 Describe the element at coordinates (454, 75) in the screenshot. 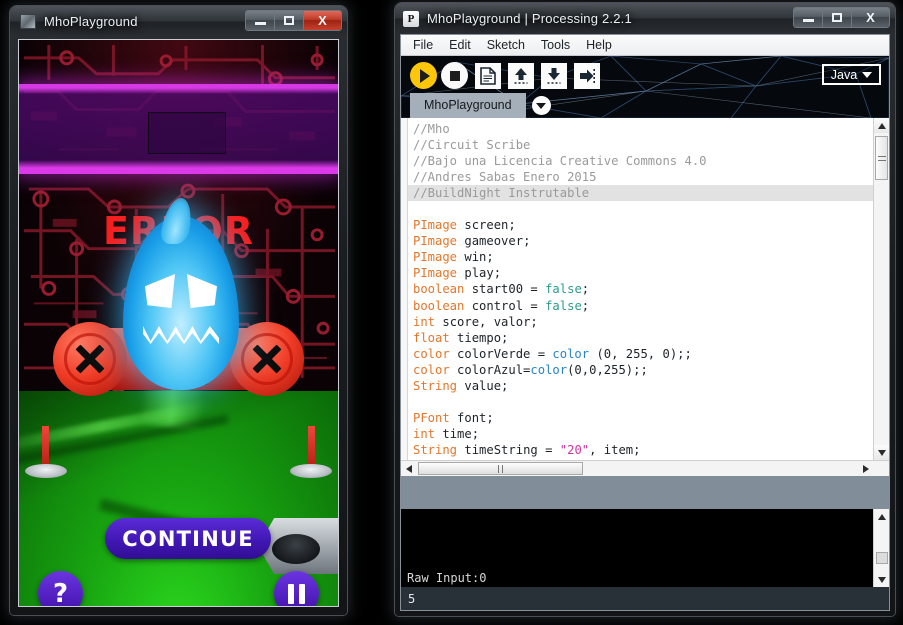

I see `stop-button` at that location.